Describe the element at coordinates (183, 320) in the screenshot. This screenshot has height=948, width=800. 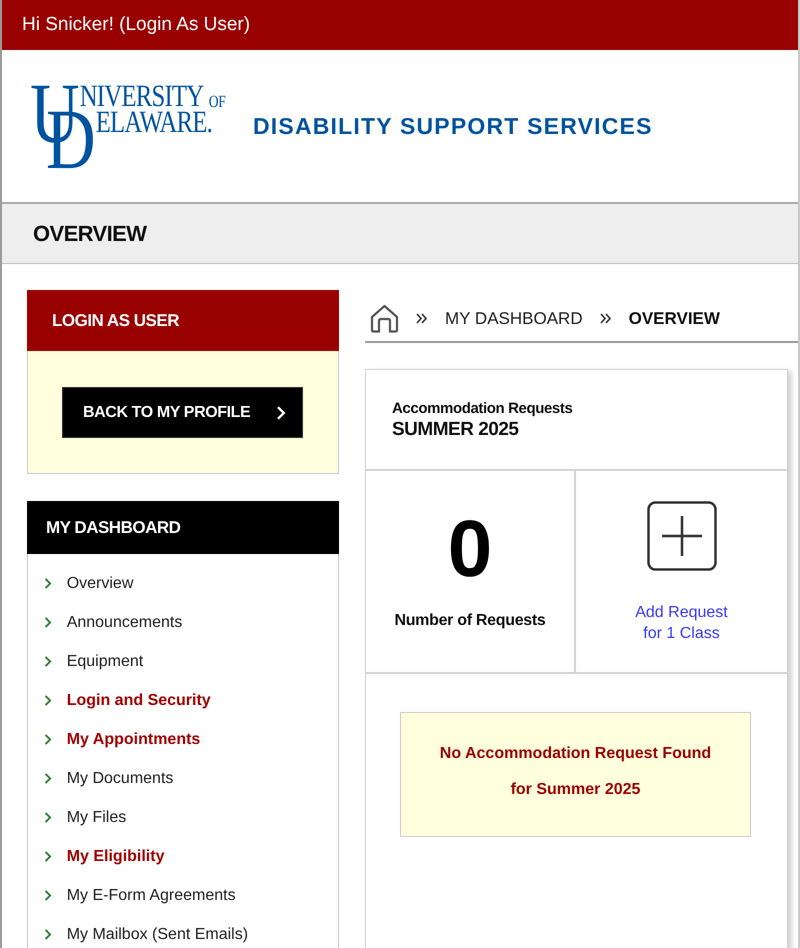
I see `panel-heading: LOGIN AS USER` at that location.